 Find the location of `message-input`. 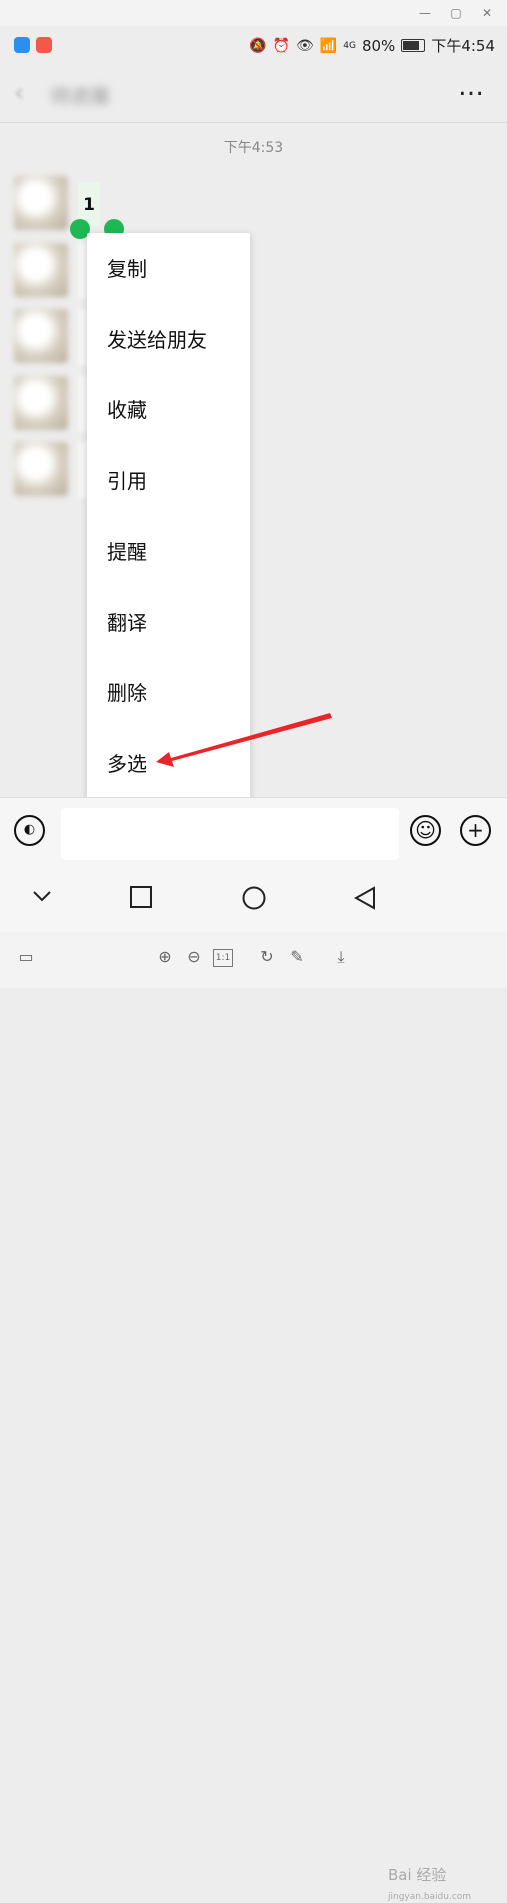

message-input is located at coordinates (230, 834).